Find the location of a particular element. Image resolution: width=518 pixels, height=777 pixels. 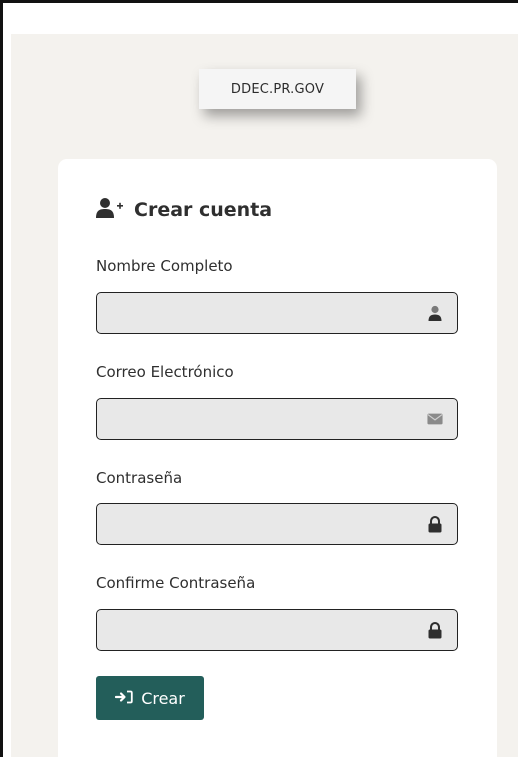

create-account-button: Crear is located at coordinates (150, 698).